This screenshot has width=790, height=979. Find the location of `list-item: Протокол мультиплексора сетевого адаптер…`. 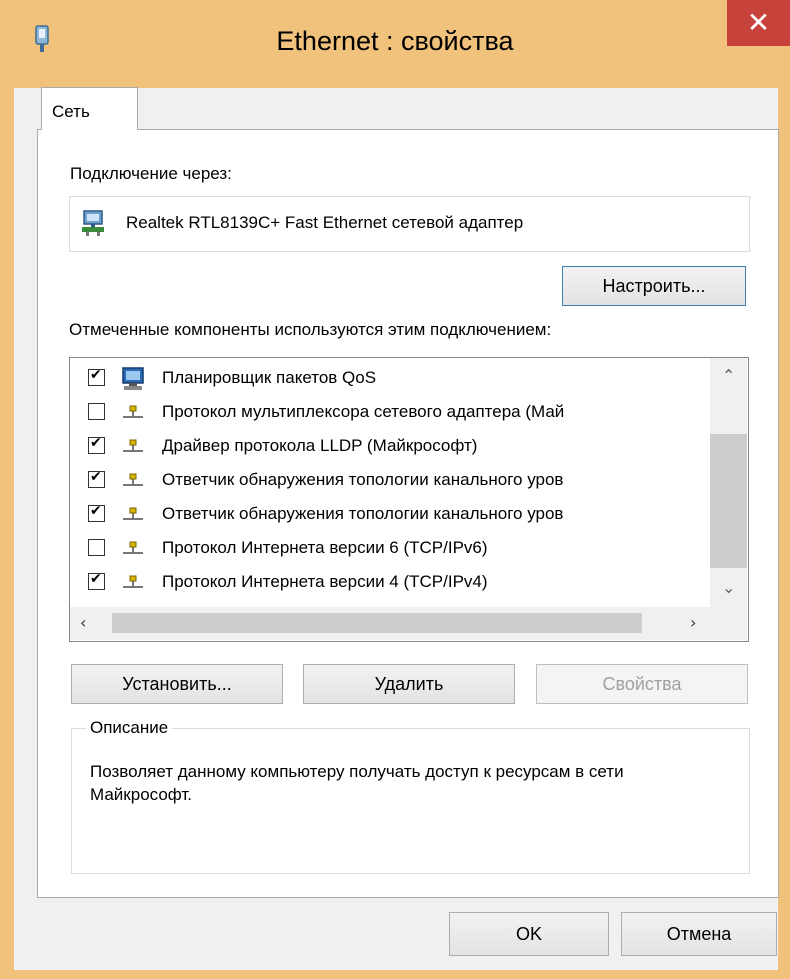

list-item: Протокол мультиплексора сетевого адаптер… is located at coordinates (390, 412).